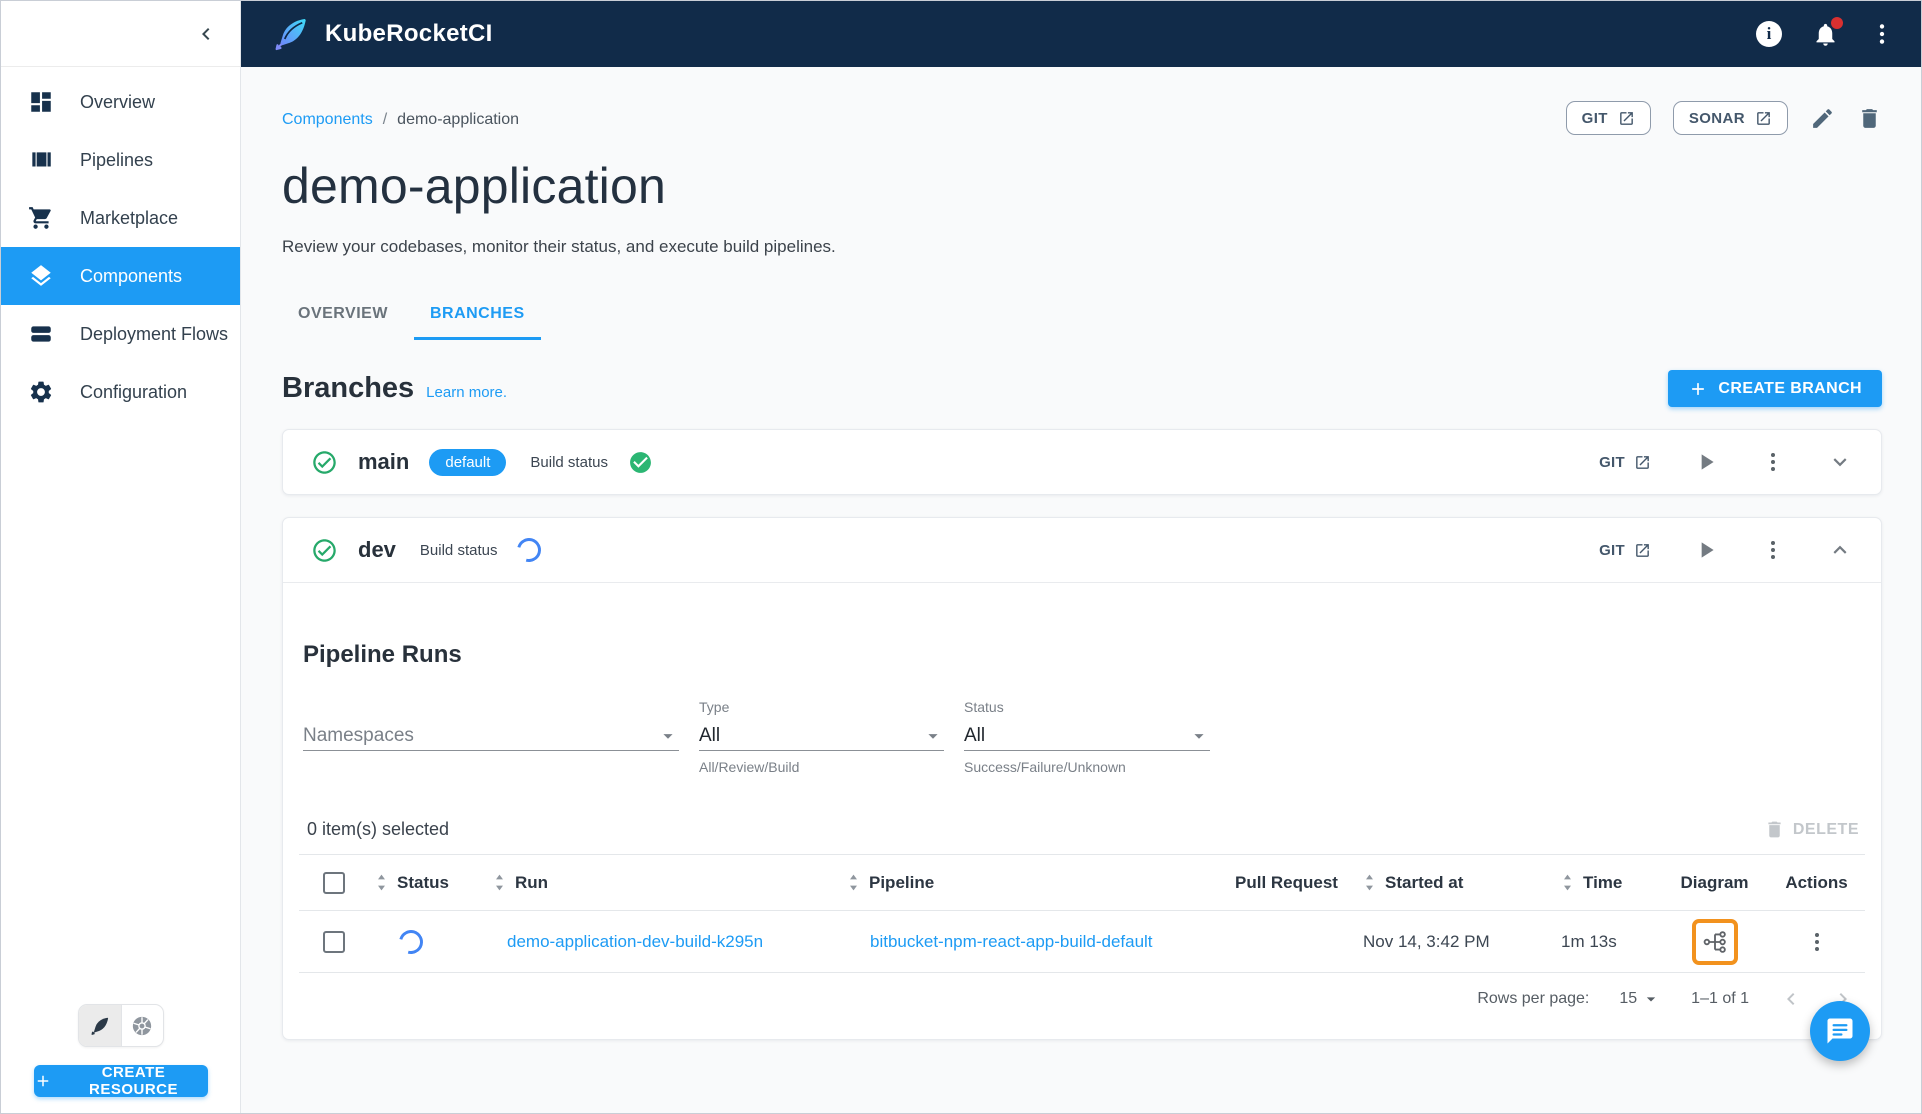 This screenshot has width=1922, height=1114. What do you see at coordinates (1837, 22) in the screenshot?
I see `notification-badge` at bounding box center [1837, 22].